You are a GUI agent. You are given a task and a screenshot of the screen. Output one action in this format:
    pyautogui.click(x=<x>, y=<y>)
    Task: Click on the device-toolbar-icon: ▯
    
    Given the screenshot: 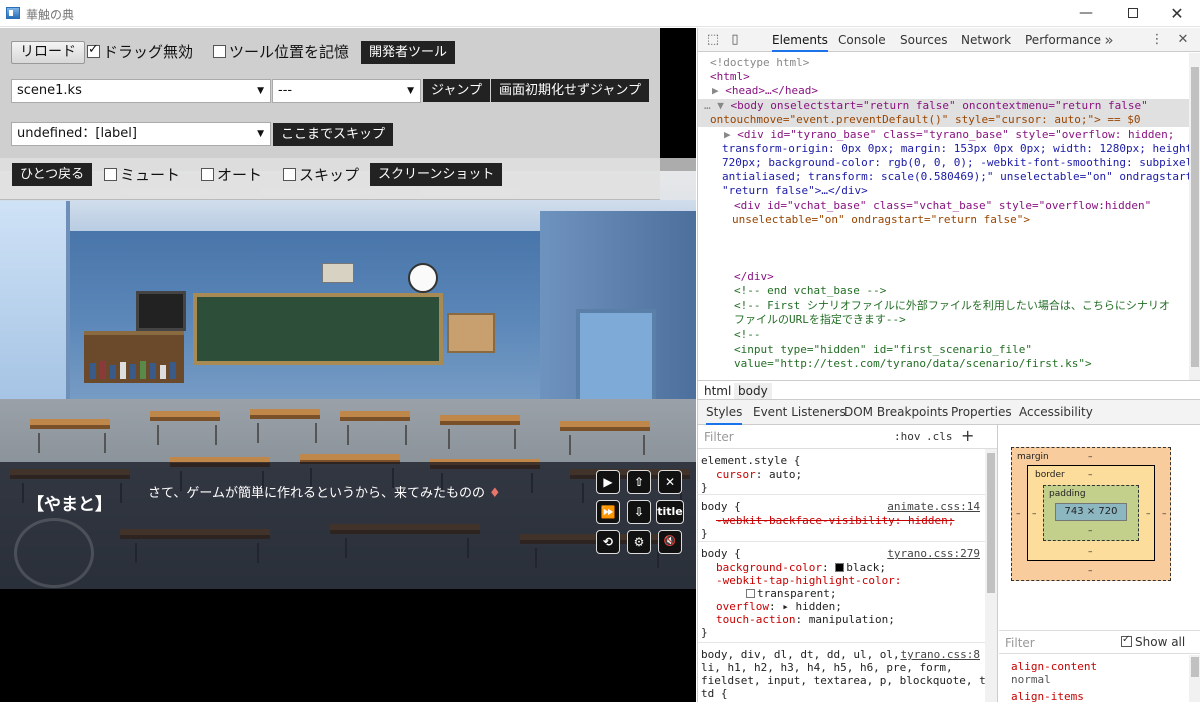 What is the action you would take?
    pyautogui.click(x=735, y=40)
    